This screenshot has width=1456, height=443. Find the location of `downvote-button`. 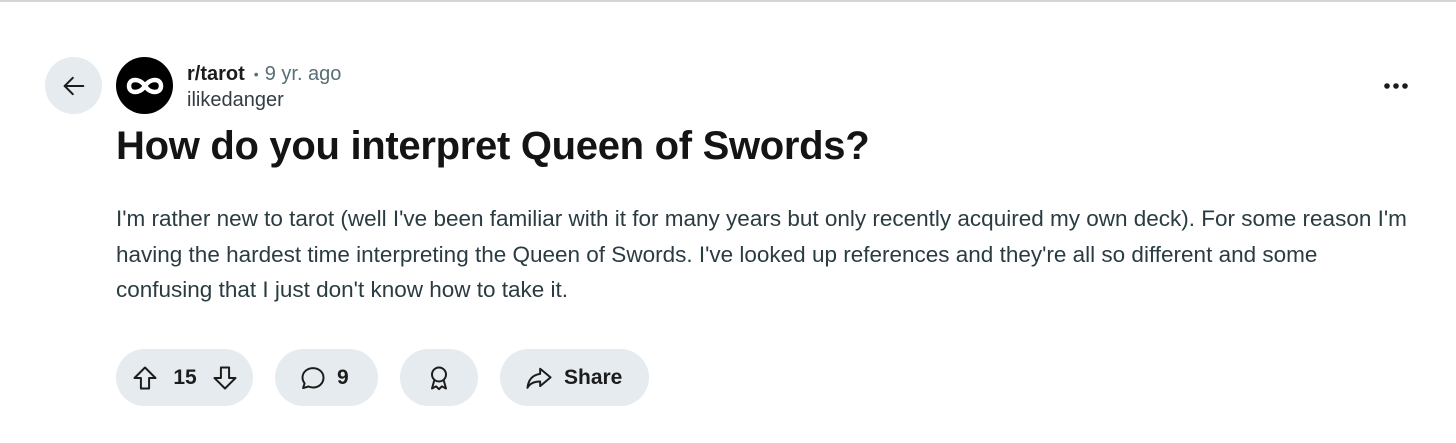

downvote-button is located at coordinates (225, 378).